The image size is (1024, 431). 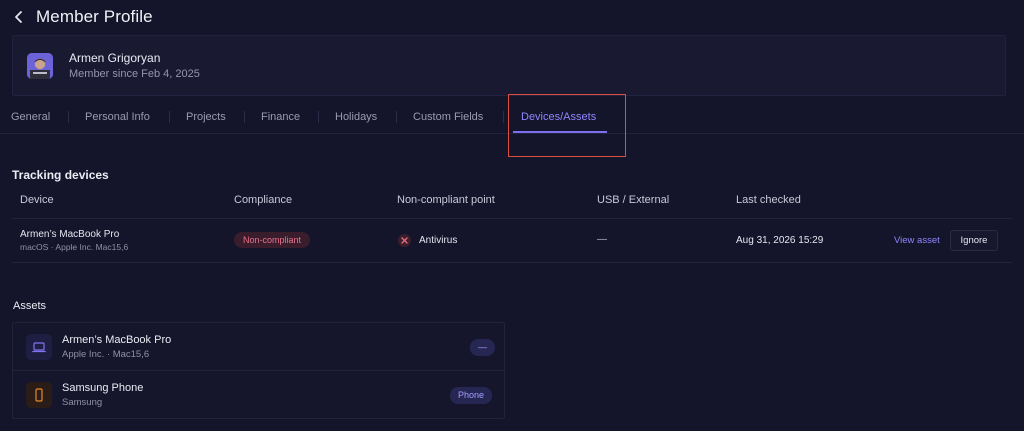 What do you see at coordinates (404, 240) in the screenshot?
I see `close-circle-icon` at bounding box center [404, 240].